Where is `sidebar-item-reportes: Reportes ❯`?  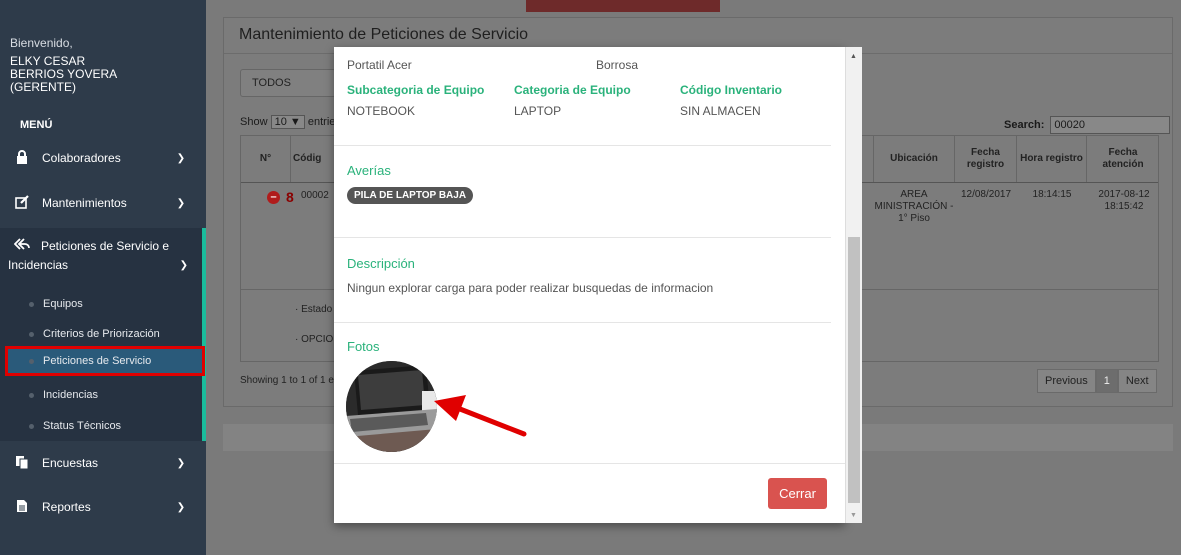
sidebar-item-reportes: Reportes ❯ is located at coordinates (103, 507).